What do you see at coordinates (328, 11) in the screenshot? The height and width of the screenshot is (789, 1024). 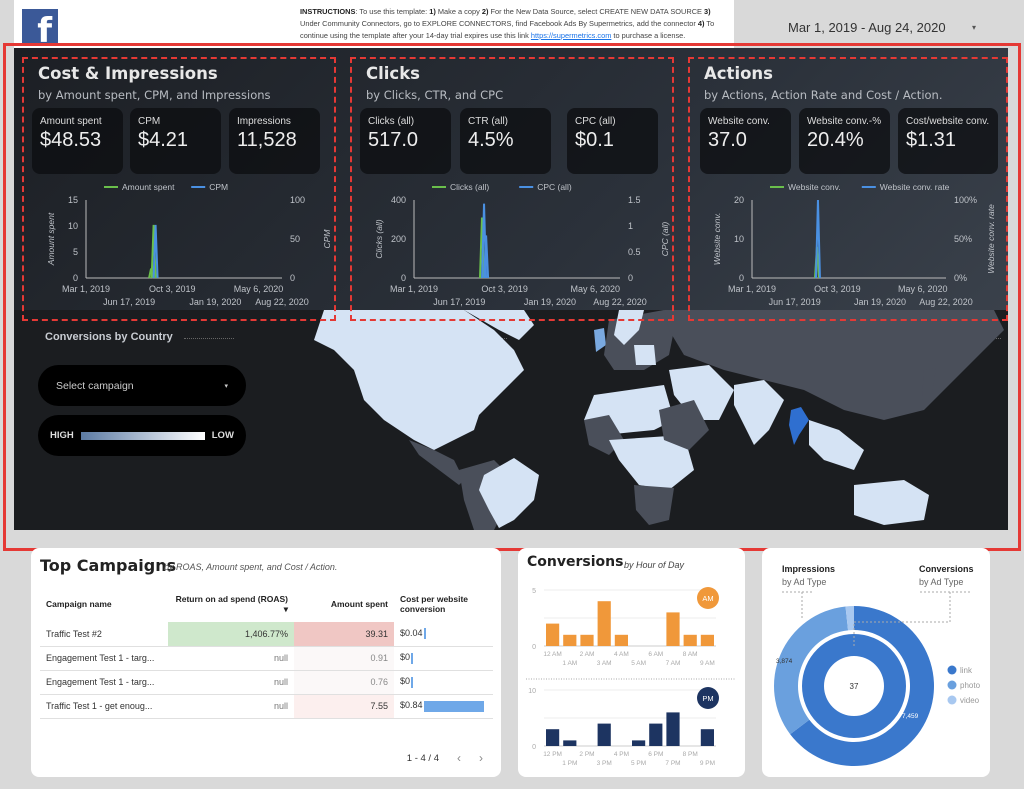 I see `instructions-label: INSTRUCTIONS` at bounding box center [328, 11].